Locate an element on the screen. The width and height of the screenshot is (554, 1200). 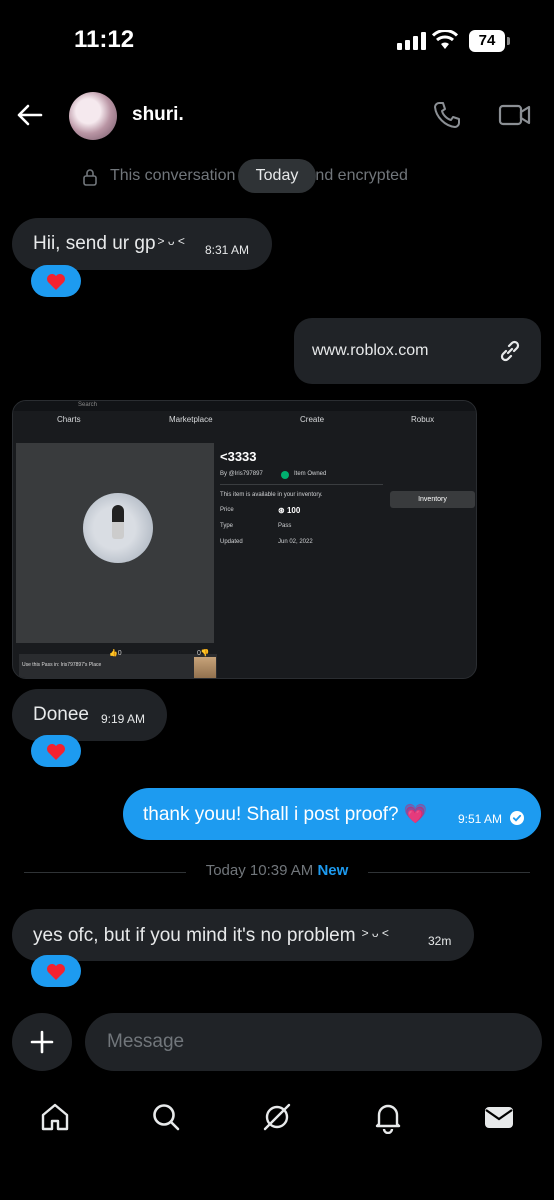
add-attachment-button is located at coordinates (42, 1042).